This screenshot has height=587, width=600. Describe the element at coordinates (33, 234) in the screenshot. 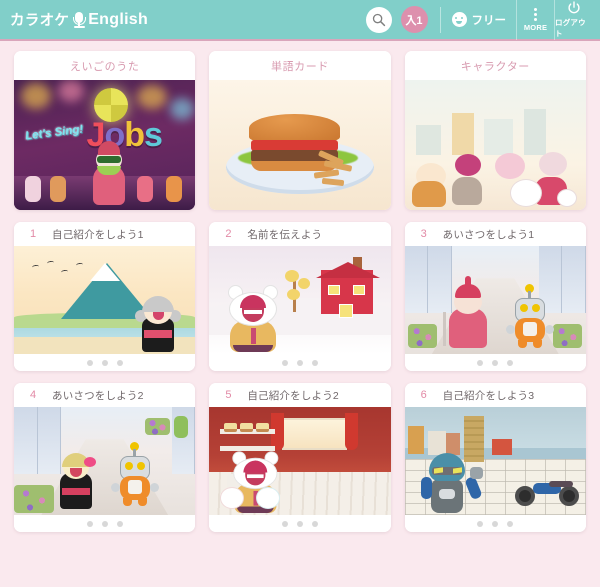

I see `lesson-number: 1` at that location.